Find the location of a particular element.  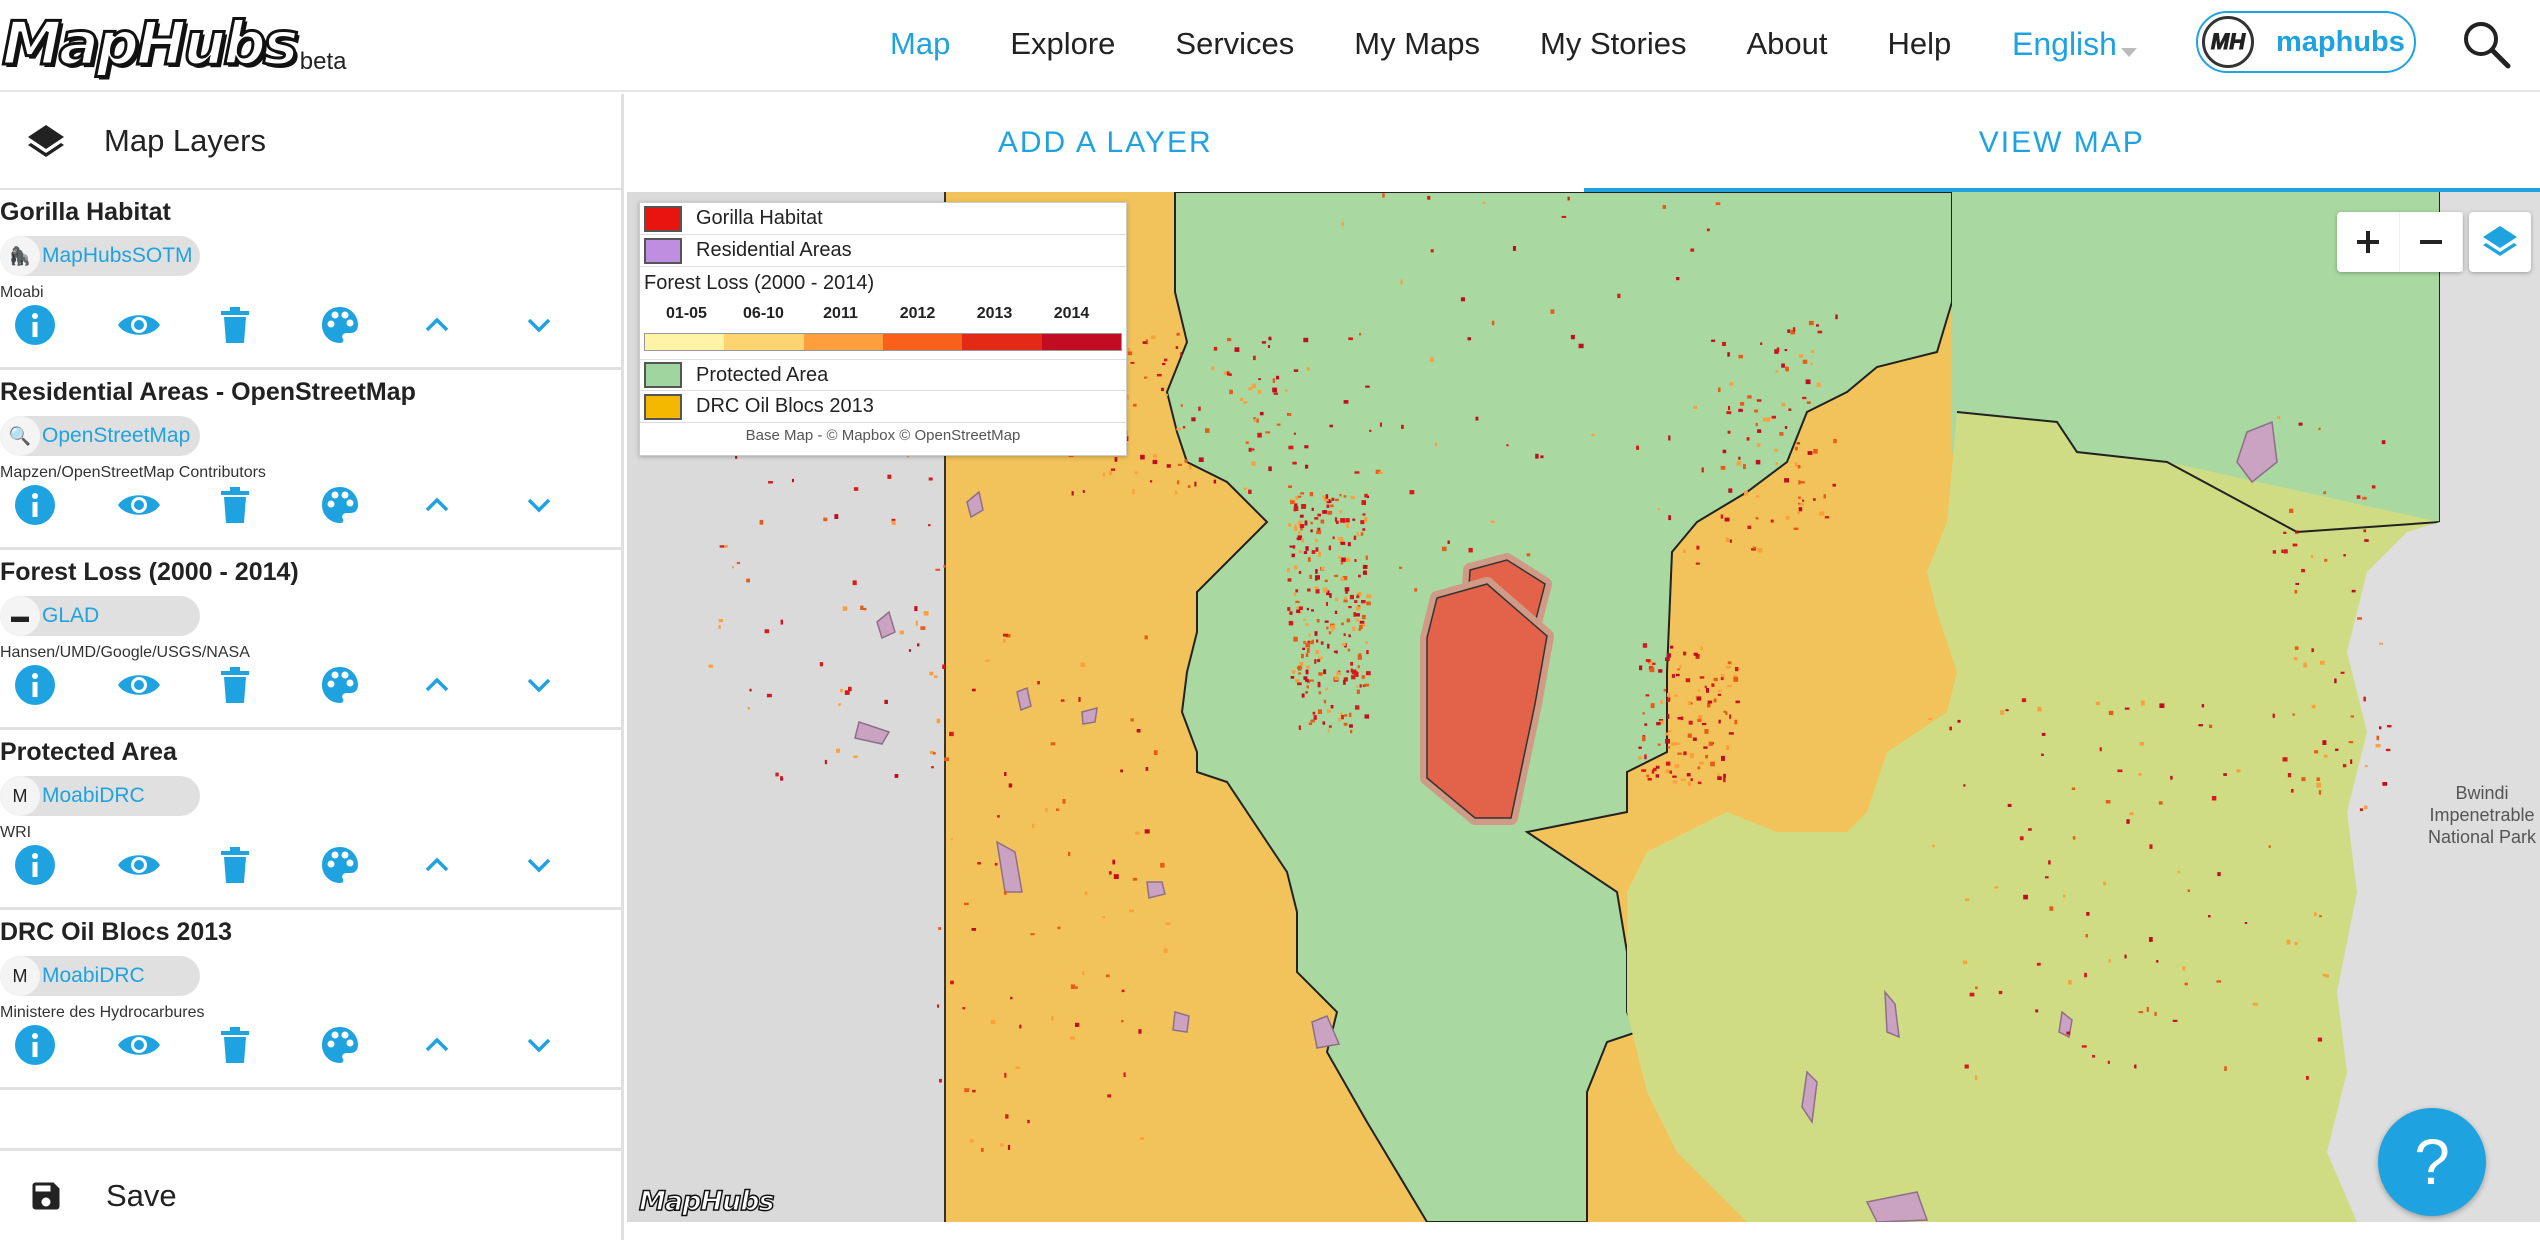

layer-owner-chip: 🦍 MapHubsSOTM is located at coordinates (100, 256).